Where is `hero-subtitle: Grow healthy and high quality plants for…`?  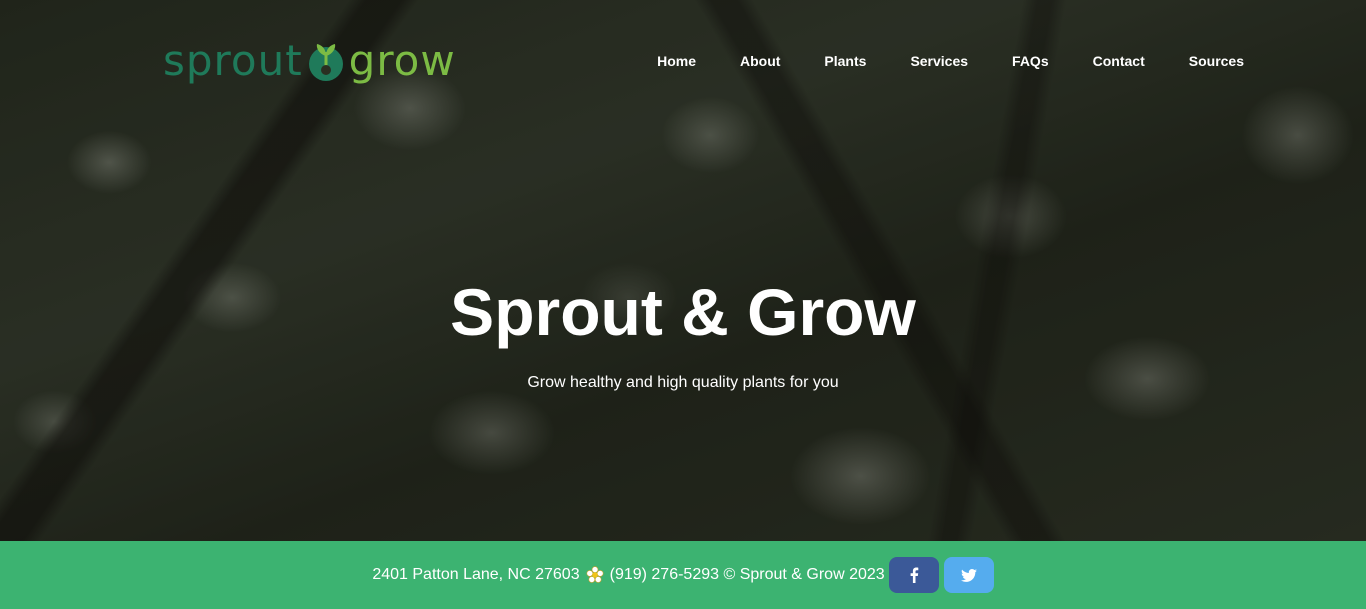
hero-subtitle: Grow healthy and high quality plants for… is located at coordinates (683, 382).